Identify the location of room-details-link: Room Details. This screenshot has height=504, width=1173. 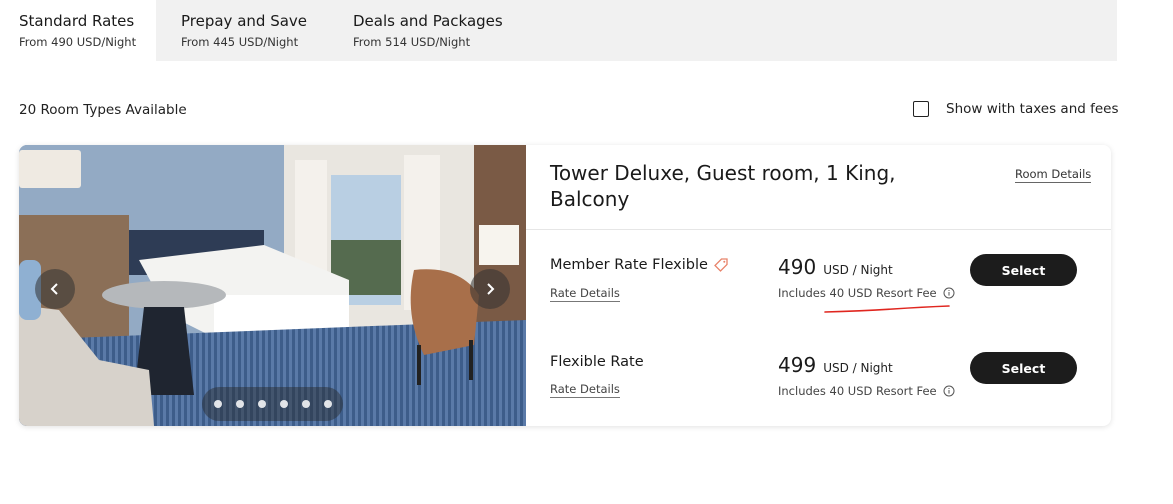
(1053, 175).